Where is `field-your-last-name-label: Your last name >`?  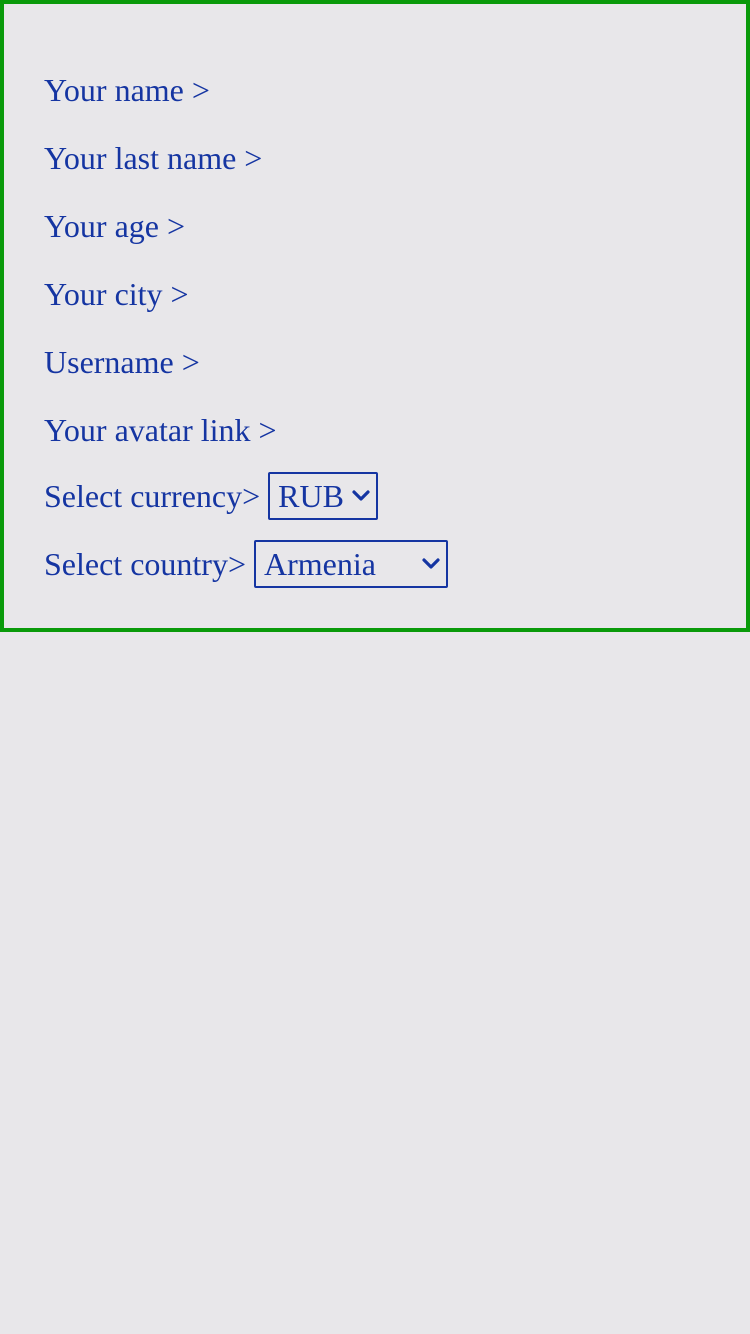
field-your-last-name-label: Your last name > is located at coordinates (153, 158).